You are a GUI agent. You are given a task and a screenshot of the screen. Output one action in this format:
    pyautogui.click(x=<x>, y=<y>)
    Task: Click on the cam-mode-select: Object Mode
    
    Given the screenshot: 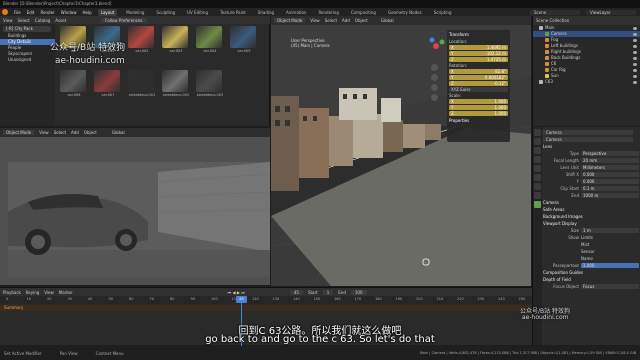 What is the action you would take?
    pyautogui.click(x=19, y=132)
    